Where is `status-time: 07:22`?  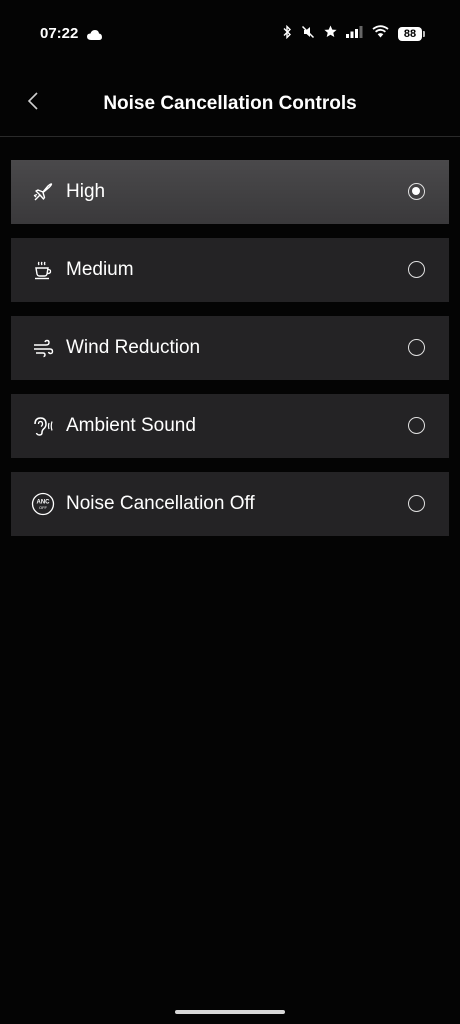 status-time: 07:22 is located at coordinates (59, 33).